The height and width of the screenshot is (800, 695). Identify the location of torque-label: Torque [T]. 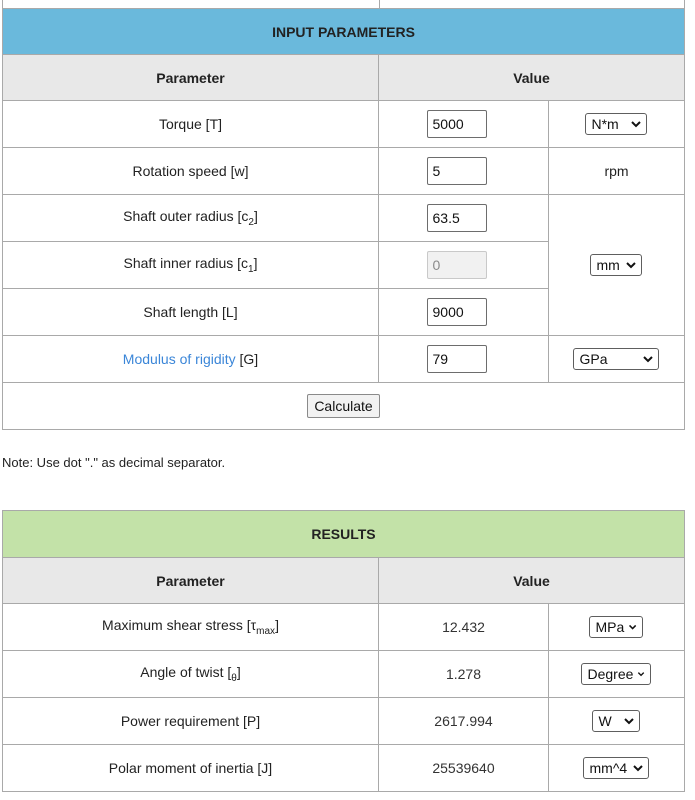
(190, 124).